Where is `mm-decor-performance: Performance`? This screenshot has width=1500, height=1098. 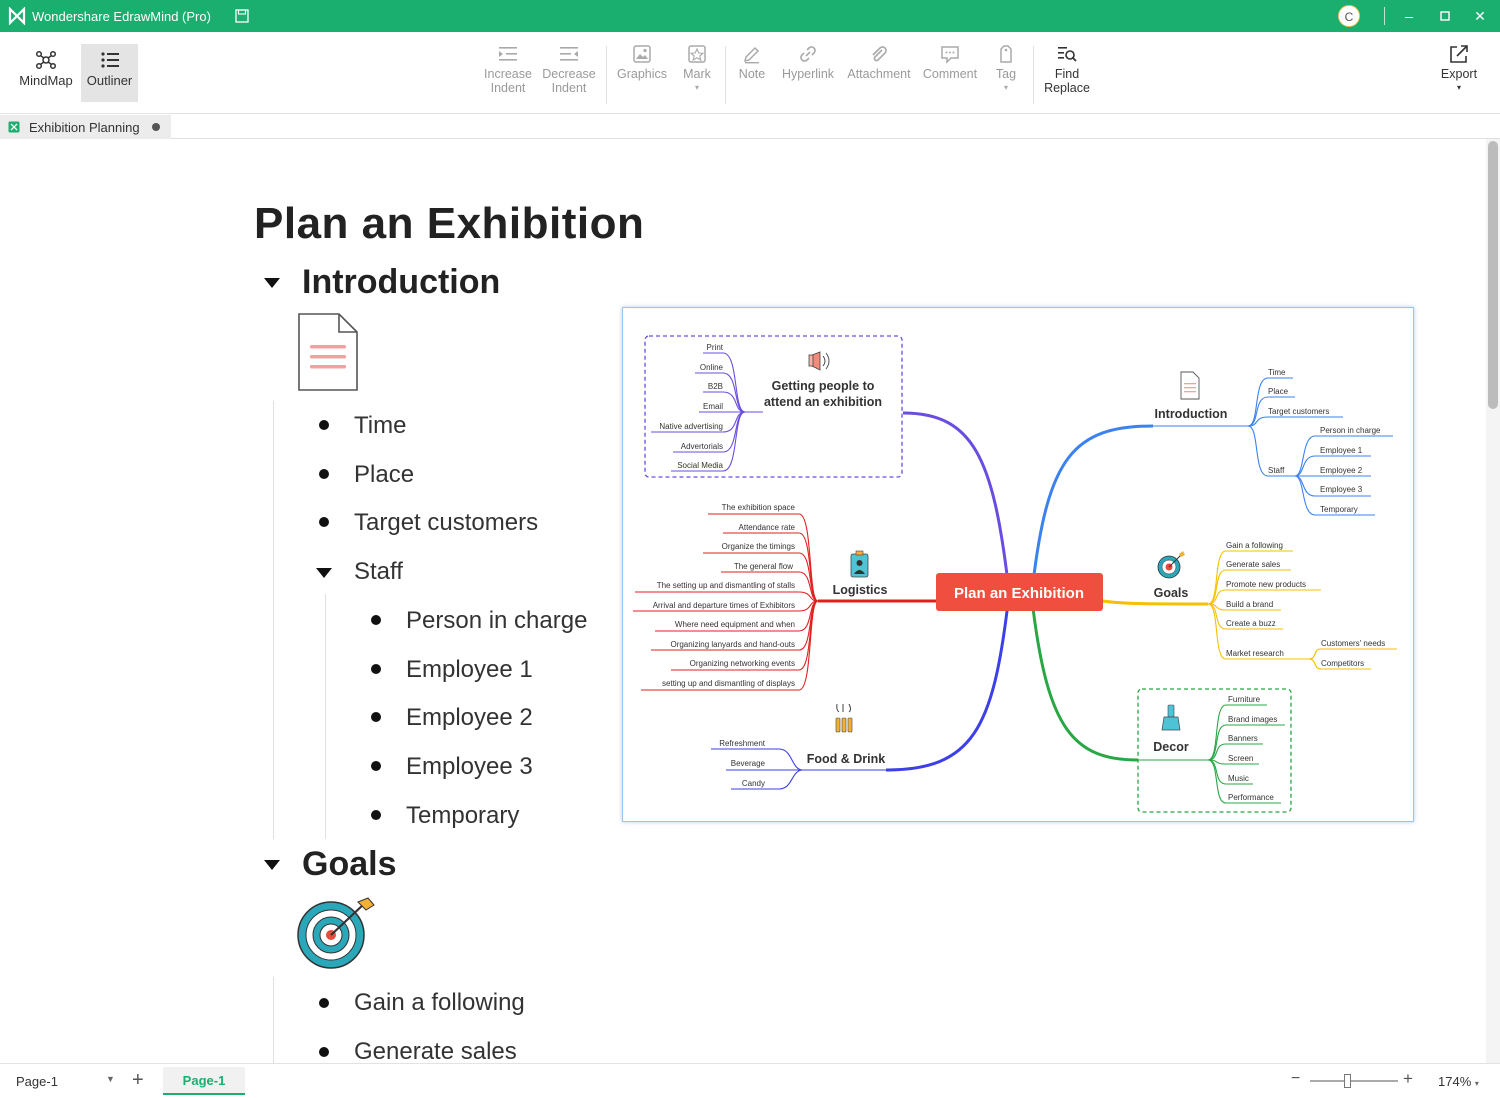 mm-decor-performance: Performance is located at coordinates (1251, 797).